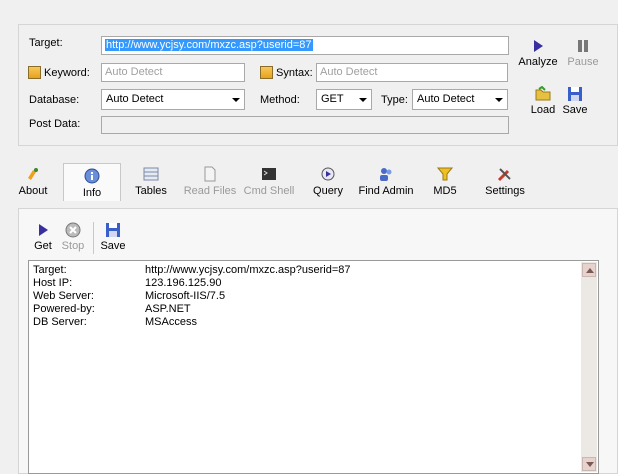 This screenshot has width=618, height=474. Describe the element at coordinates (60, 322) in the screenshot. I see `output-key: DB Server:` at that location.